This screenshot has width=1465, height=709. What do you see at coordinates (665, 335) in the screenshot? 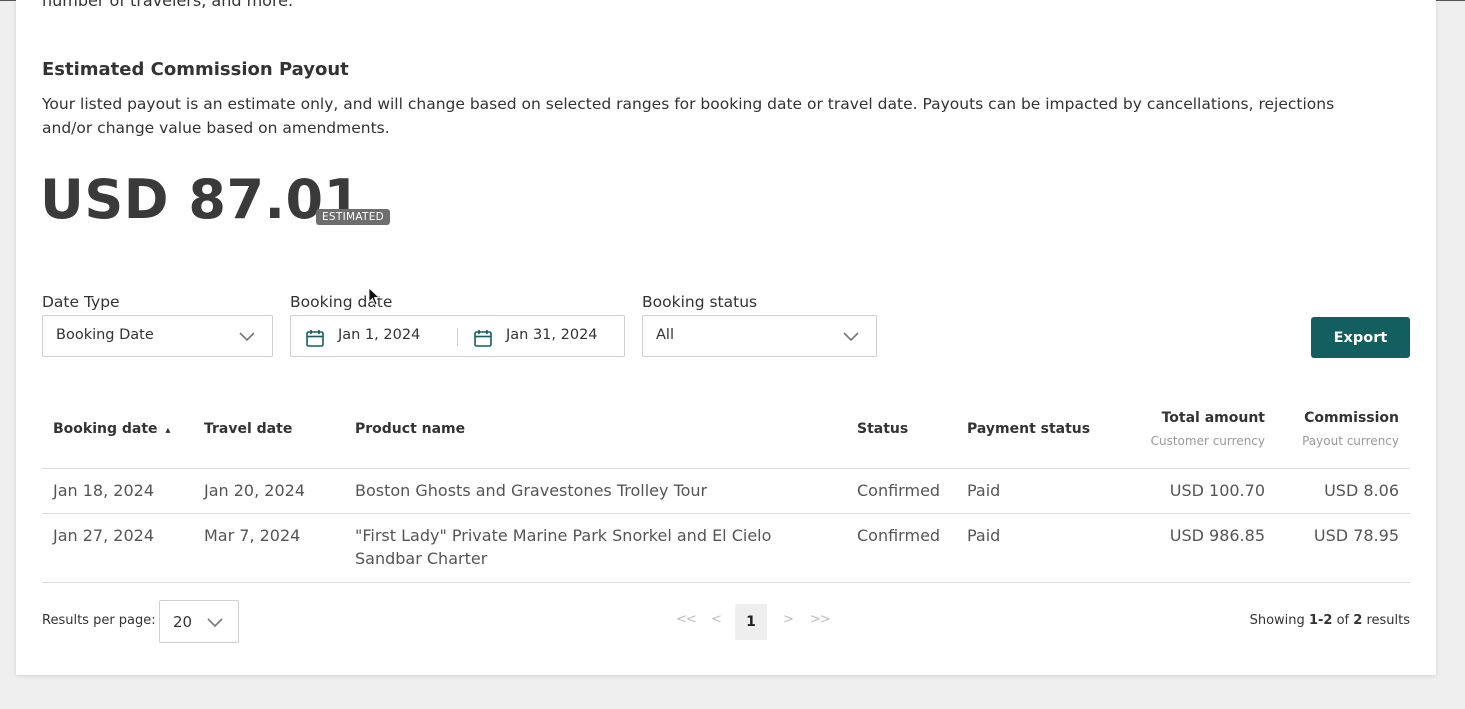
I see `booking-status-value: All` at bounding box center [665, 335].